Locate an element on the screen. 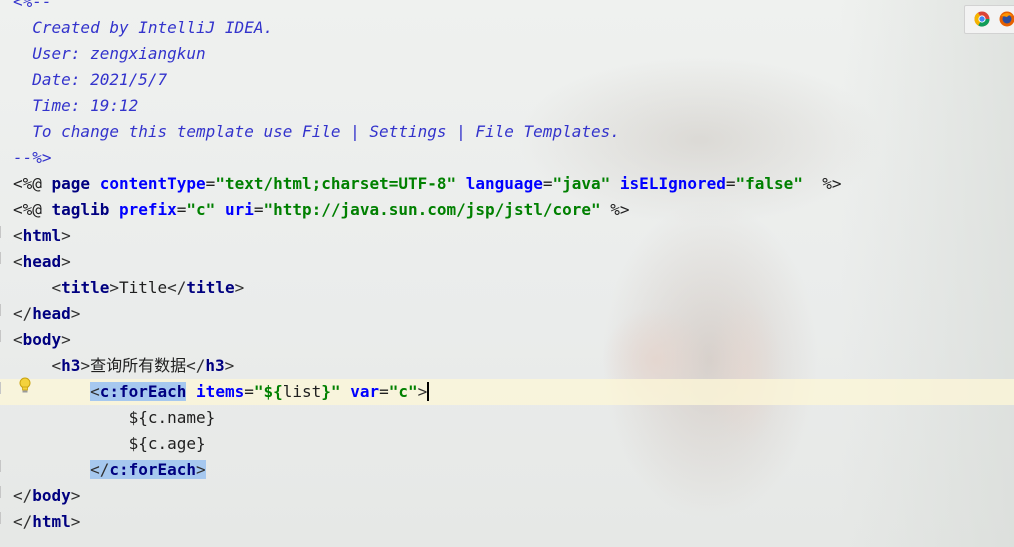  code-line: Date: 2021/5/7 is located at coordinates (507, 80).